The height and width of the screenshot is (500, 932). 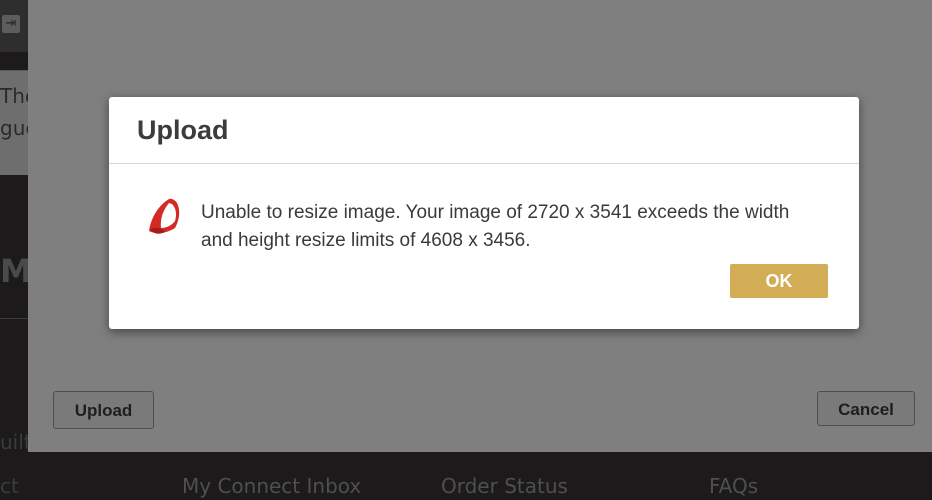 What do you see at coordinates (183, 130) in the screenshot?
I see `alert-title: Upload` at bounding box center [183, 130].